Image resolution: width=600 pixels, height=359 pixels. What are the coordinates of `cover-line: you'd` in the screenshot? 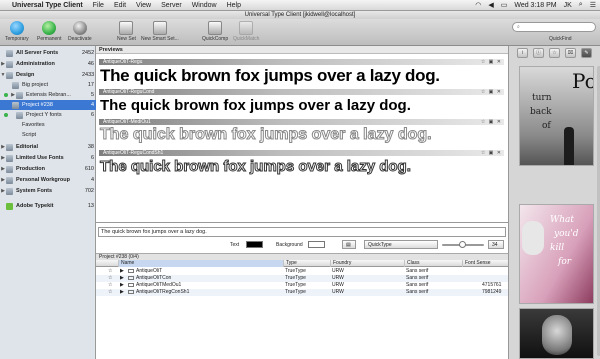 It's located at (566, 234).